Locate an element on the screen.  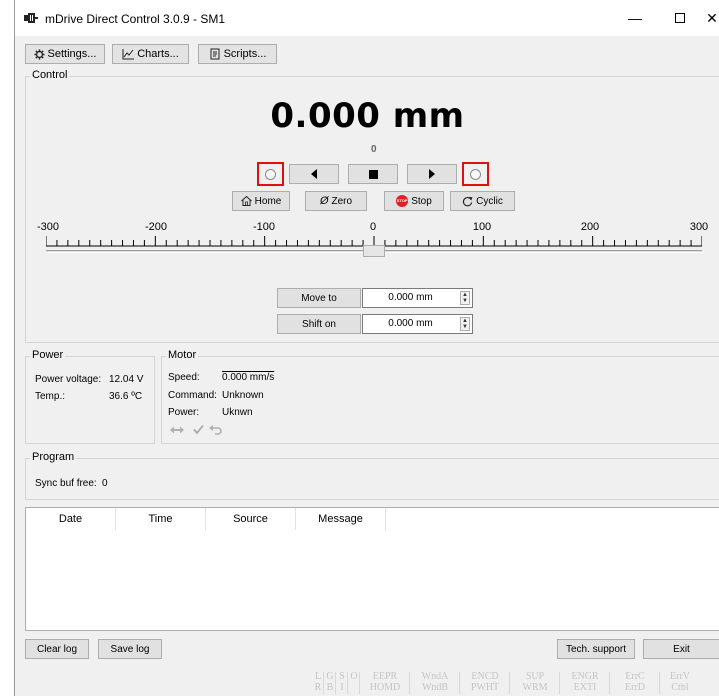
tech-support-label: Tech. support is located at coordinates (596, 649).